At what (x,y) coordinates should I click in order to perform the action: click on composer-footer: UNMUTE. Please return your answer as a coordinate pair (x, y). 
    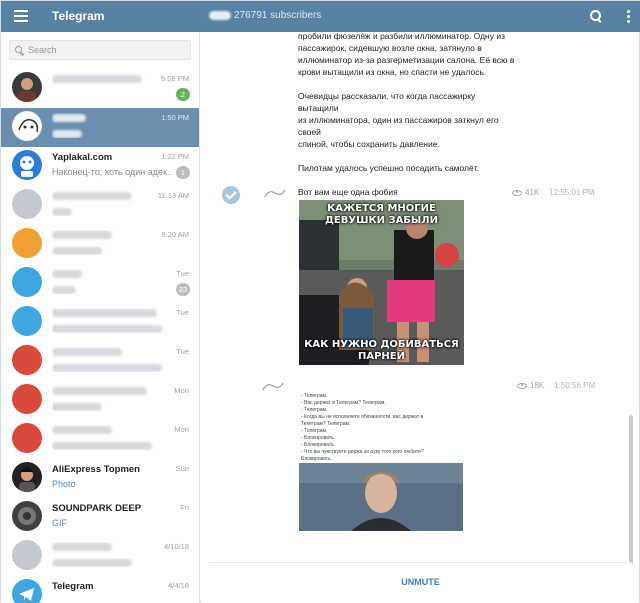
    Looking at the image, I should click on (420, 582).